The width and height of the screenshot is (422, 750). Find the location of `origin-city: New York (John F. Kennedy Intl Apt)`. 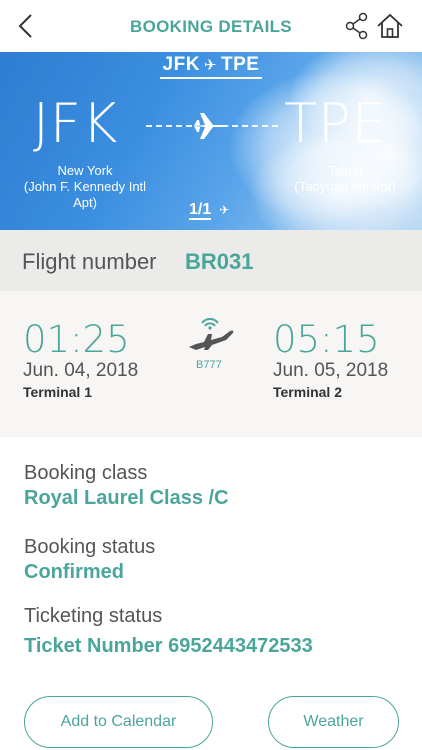

origin-city: New York (John F. Kennedy Intl Apt) is located at coordinates (85, 187).